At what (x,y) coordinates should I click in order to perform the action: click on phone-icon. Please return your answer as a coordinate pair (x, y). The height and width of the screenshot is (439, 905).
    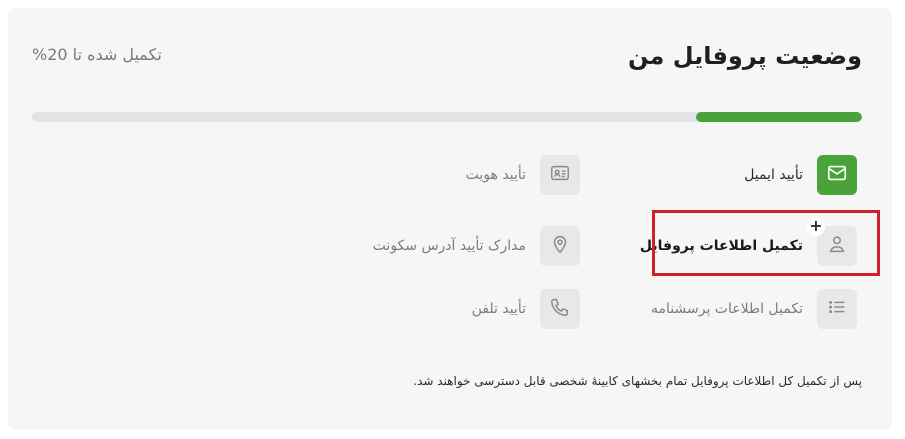
    Looking at the image, I should click on (560, 309).